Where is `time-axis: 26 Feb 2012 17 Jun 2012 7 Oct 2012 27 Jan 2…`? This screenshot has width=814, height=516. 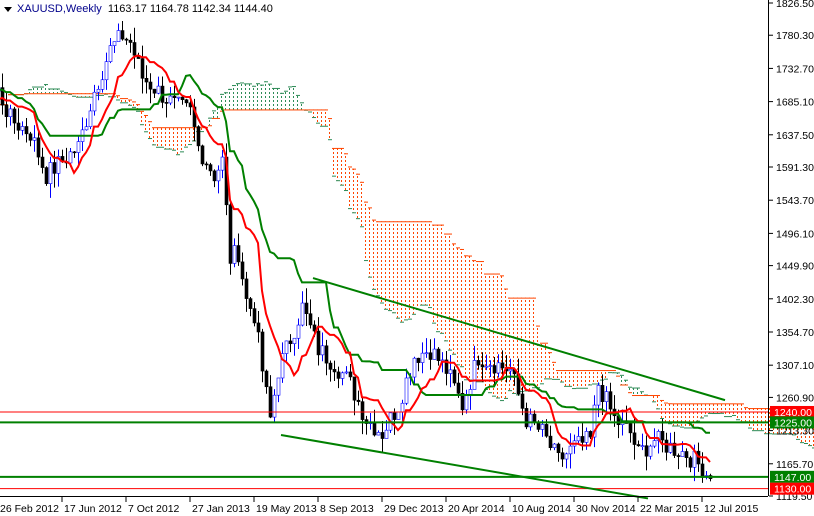 time-axis: 26 Feb 2012 17 Jun 2012 7 Oct 2012 27 Jan 2… is located at coordinates (379, 506).